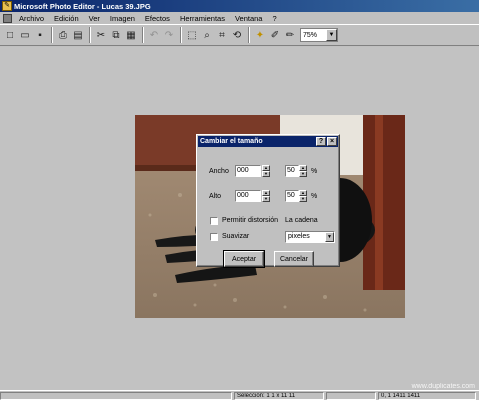  Describe the element at coordinates (239, 6) in the screenshot. I see `title-bar: ✎ Microsoft Photo Editor - Lucas 39.JPG` at that location.